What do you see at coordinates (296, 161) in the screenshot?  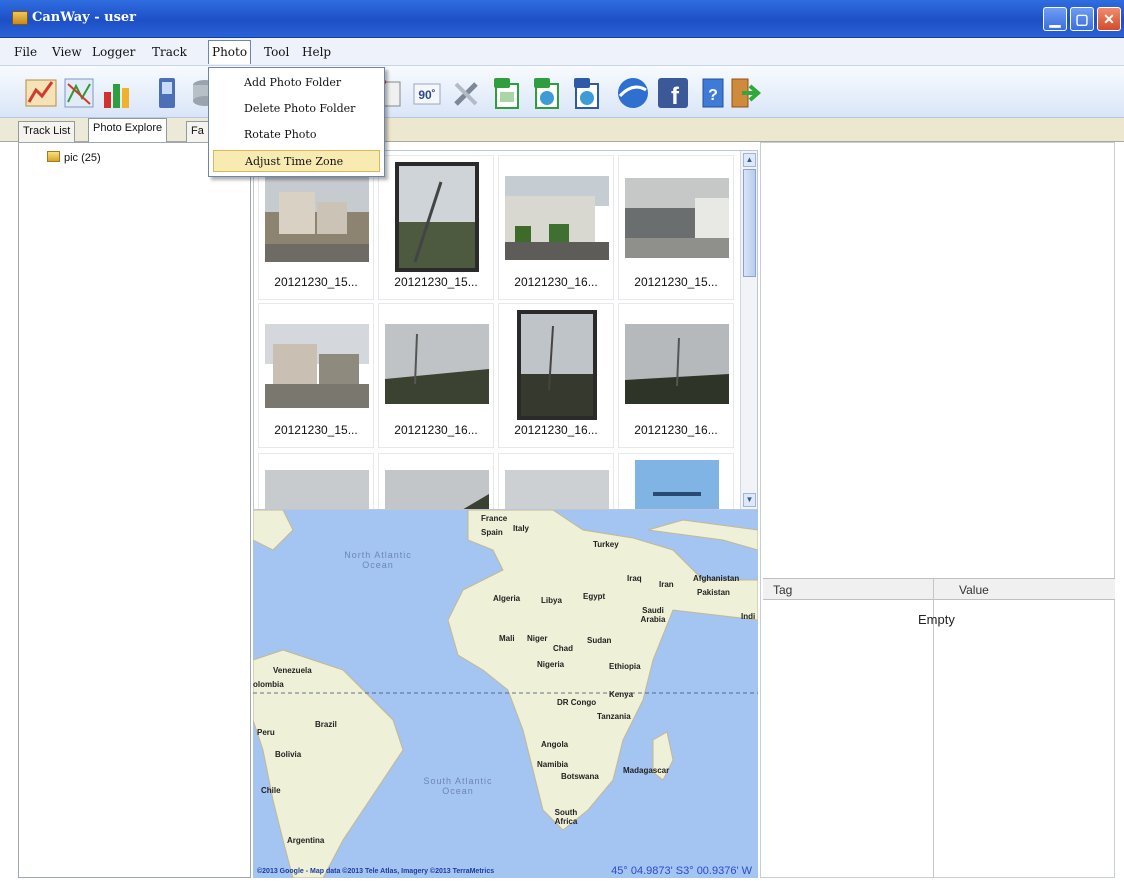 I see `menu-item-adjust-time-zone: Adjust Time Zone` at bounding box center [296, 161].